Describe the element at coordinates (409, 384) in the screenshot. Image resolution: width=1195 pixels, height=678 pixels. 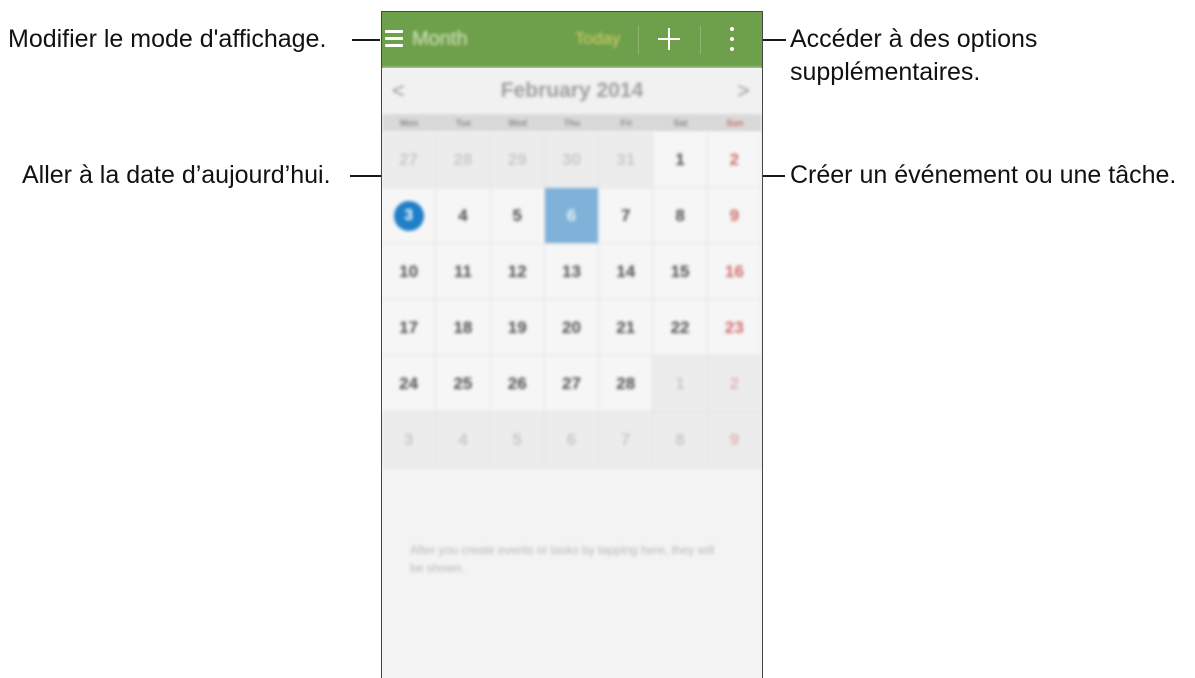
I see `calendar-day-cell: 24` at that location.